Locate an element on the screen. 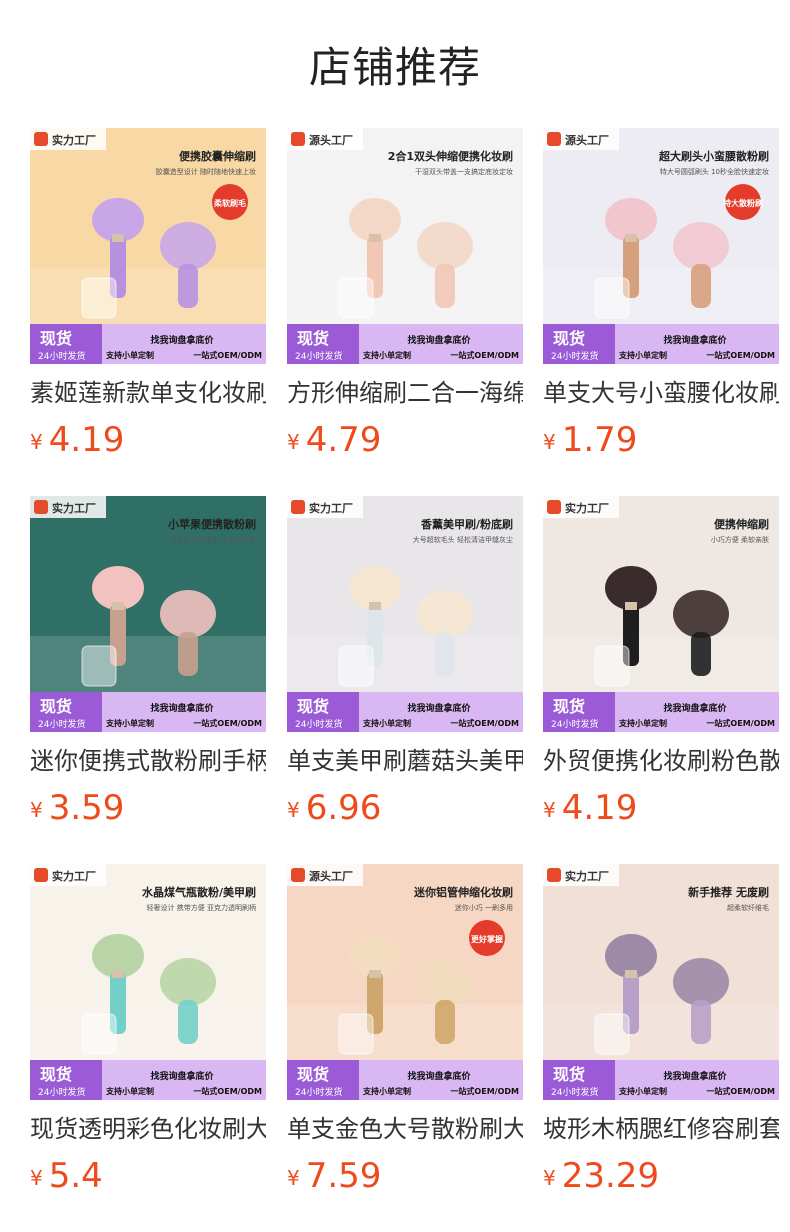 This screenshot has height=1232, width=790. image-headline: 迷你铝管伸缩化妆刷 is located at coordinates (463, 892).